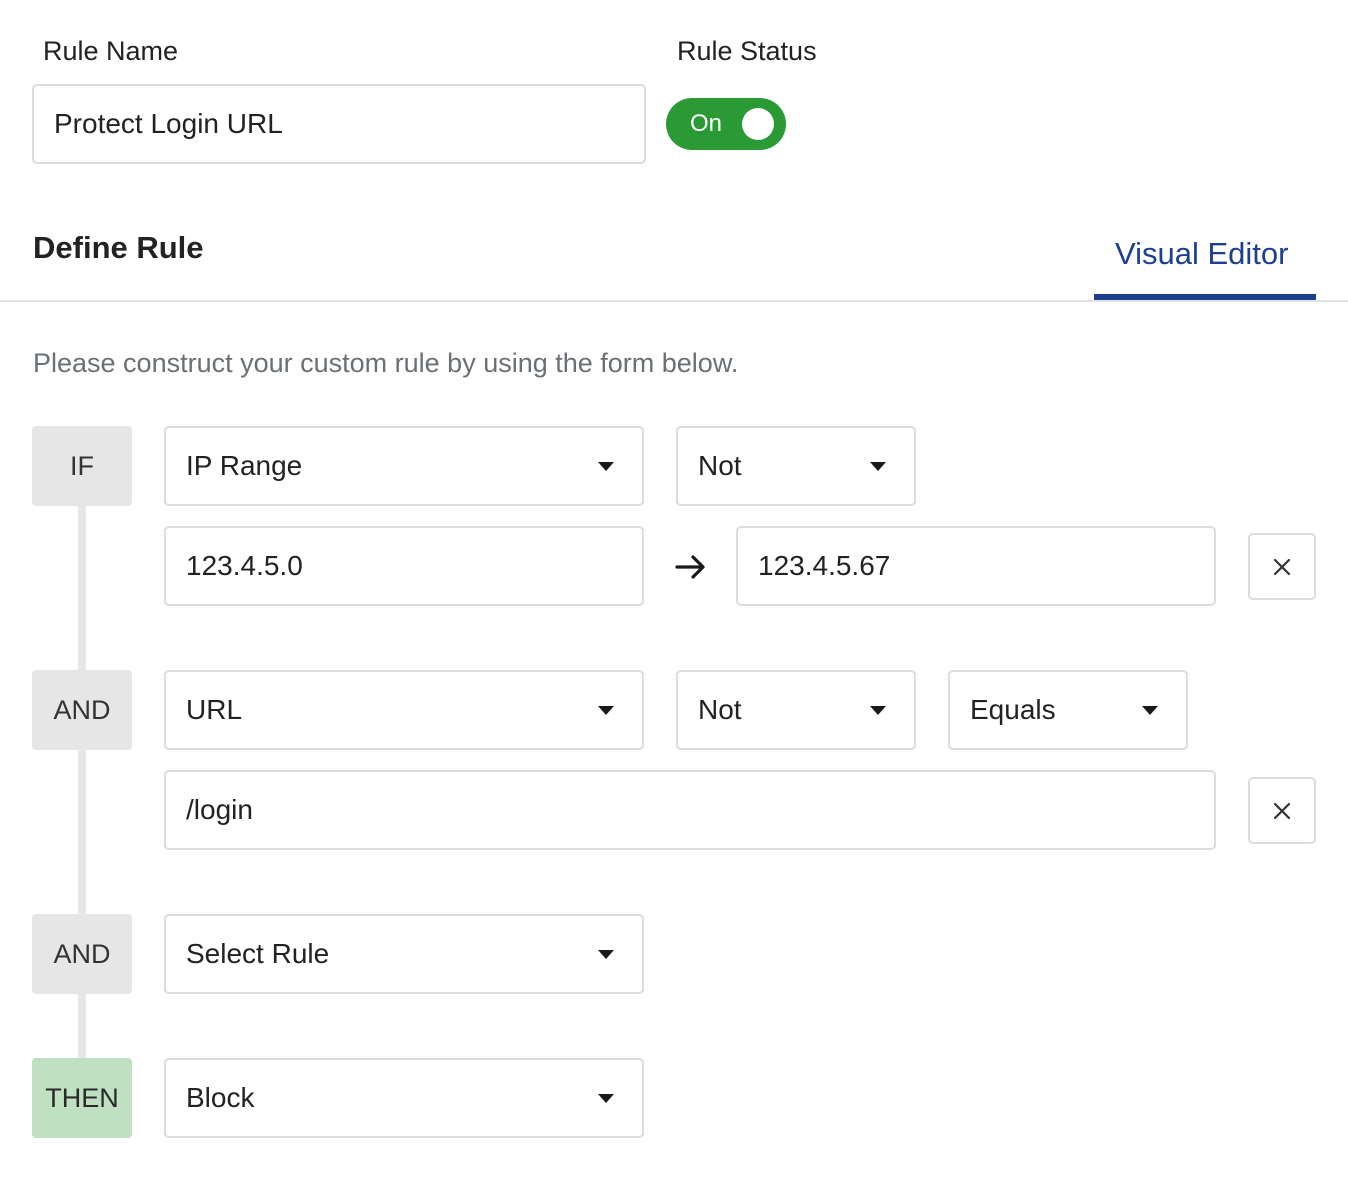 Image resolution: width=1348 pixels, height=1178 pixels. What do you see at coordinates (1068, 710) in the screenshot?
I see `condition-2-comparison-select: Equals` at bounding box center [1068, 710].